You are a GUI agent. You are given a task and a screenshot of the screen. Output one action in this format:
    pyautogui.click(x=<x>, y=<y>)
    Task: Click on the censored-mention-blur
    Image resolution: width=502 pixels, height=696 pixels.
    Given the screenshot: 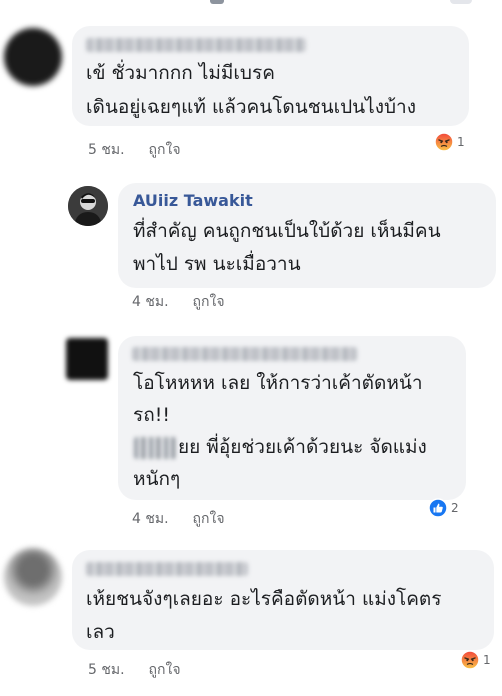 What is the action you would take?
    pyautogui.click(x=155, y=448)
    